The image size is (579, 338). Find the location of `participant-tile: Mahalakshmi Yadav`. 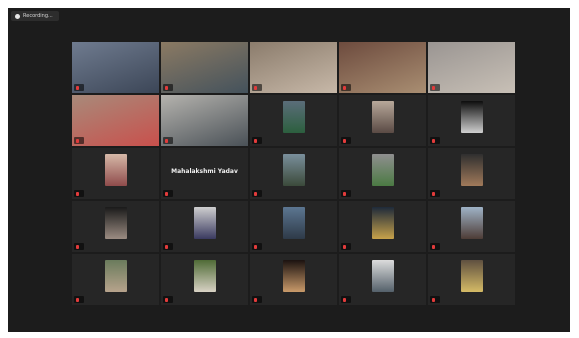

participant-tile: Mahalakshmi Yadav is located at coordinates (204, 173).